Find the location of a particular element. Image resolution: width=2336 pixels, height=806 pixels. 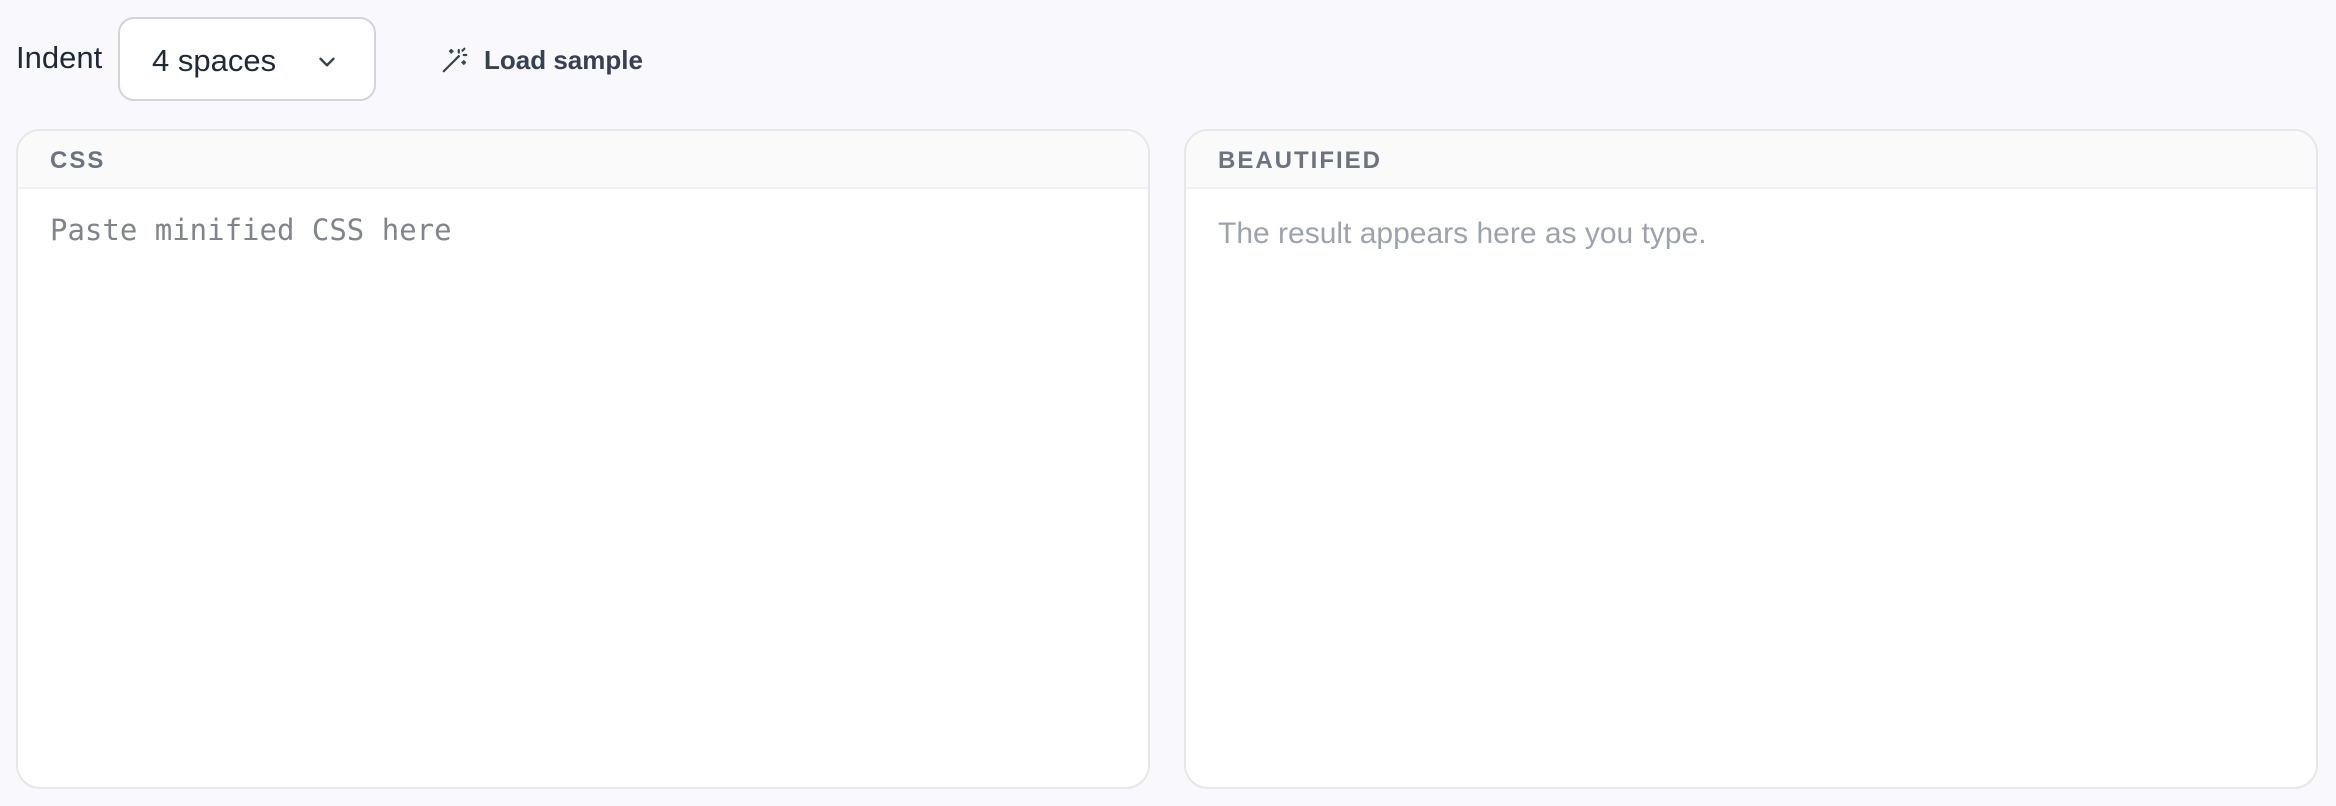

beautified-panel-title: BEAUTIFIED is located at coordinates (1300, 160).